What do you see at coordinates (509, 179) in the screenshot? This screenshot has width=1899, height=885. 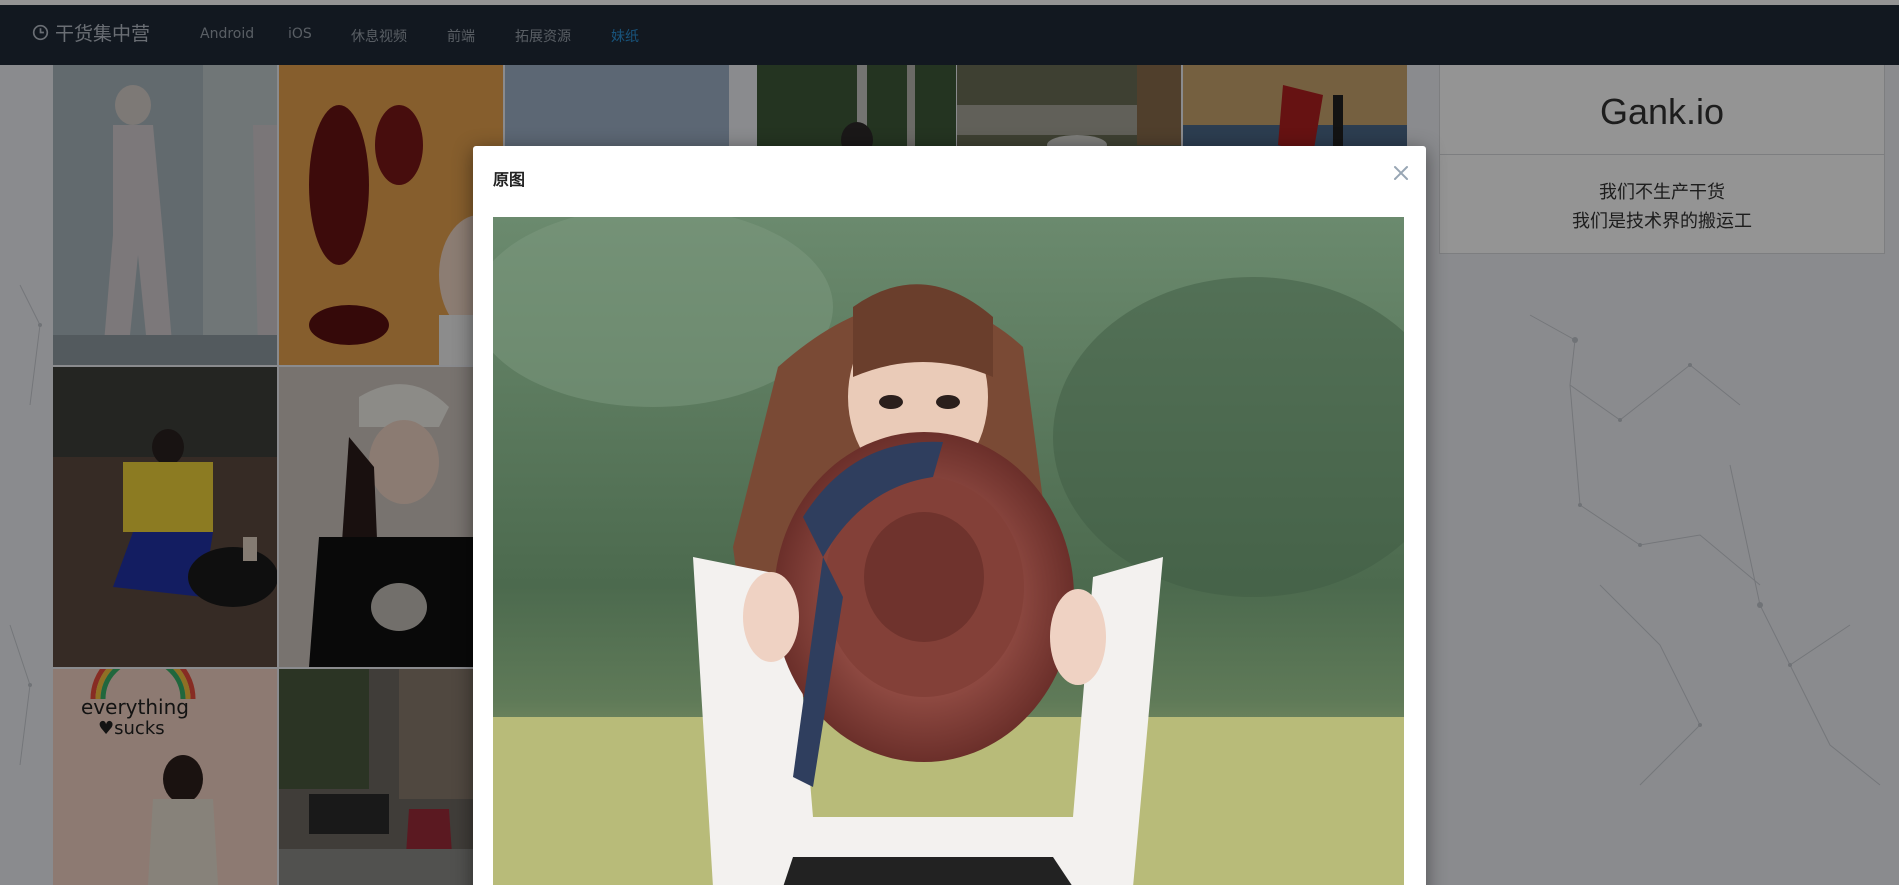 I see `modal-title: 原图` at bounding box center [509, 179].